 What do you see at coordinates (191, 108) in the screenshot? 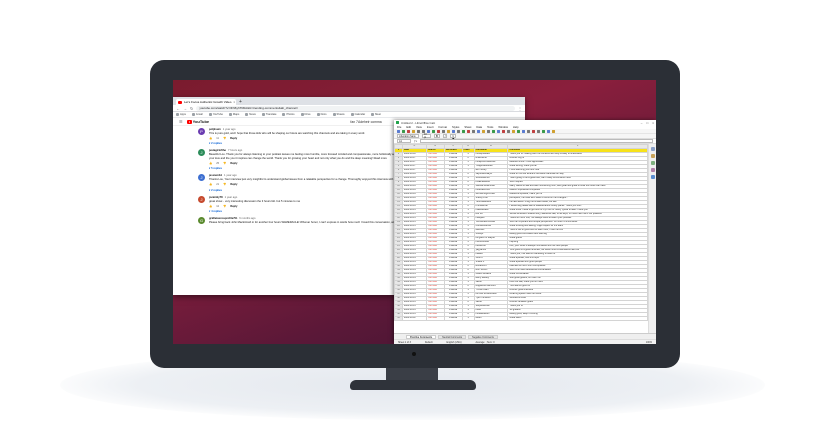
I see `reload-icon: ↻` at bounding box center [191, 108].